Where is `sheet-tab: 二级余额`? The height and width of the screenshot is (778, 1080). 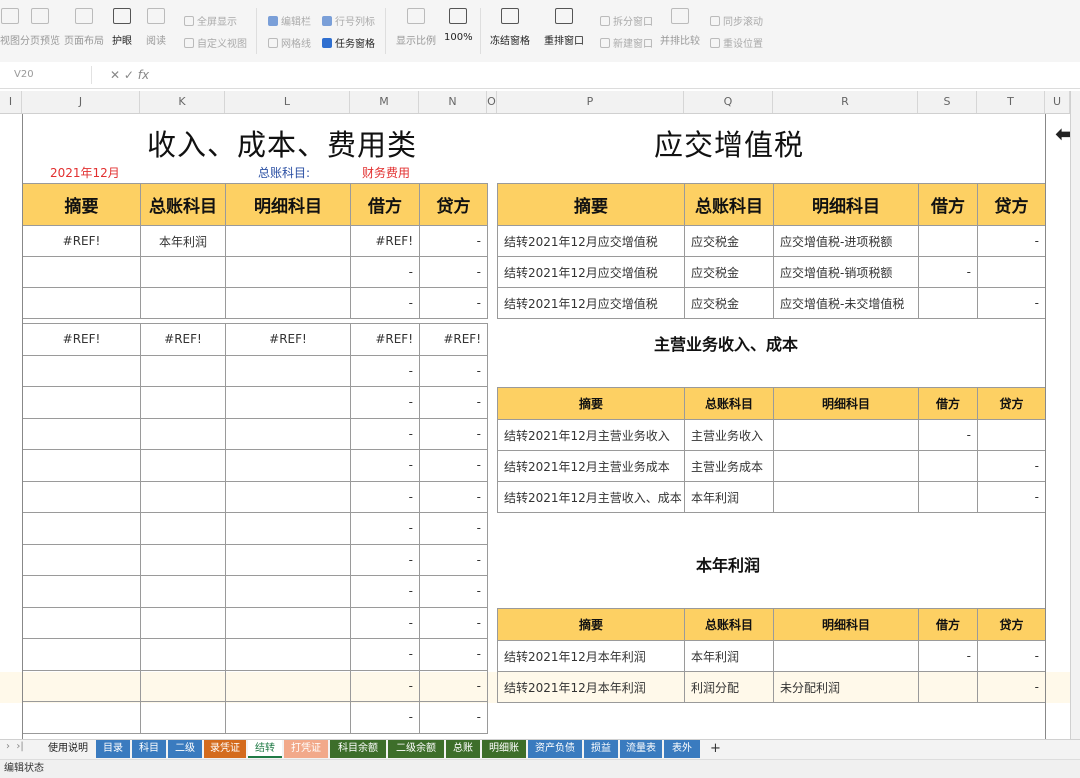 sheet-tab: 二级余额 is located at coordinates (416, 749).